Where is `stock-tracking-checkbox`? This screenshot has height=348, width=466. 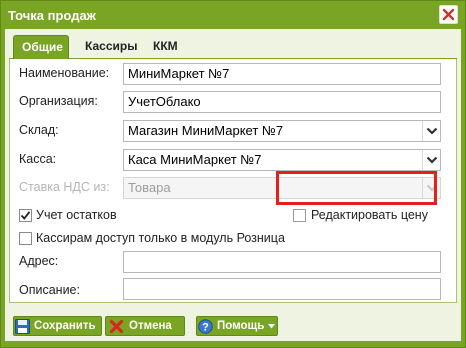 stock-tracking-checkbox is located at coordinates (25, 215).